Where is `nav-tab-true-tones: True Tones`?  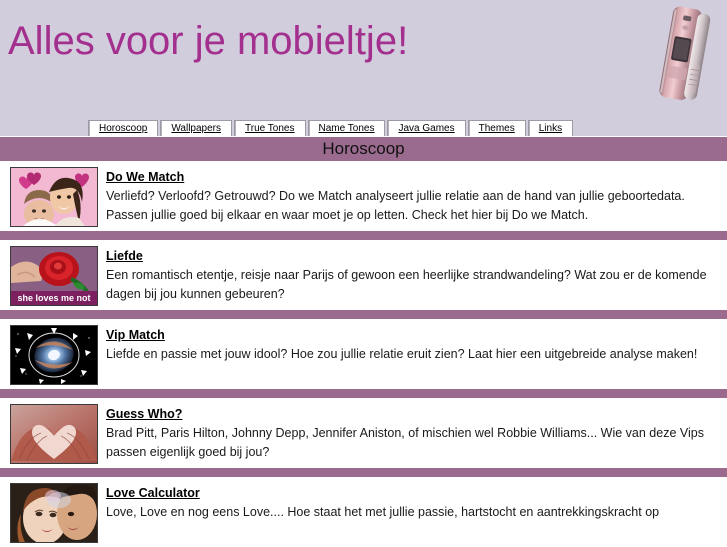
nav-tab-true-tones: True Tones is located at coordinates (270, 128).